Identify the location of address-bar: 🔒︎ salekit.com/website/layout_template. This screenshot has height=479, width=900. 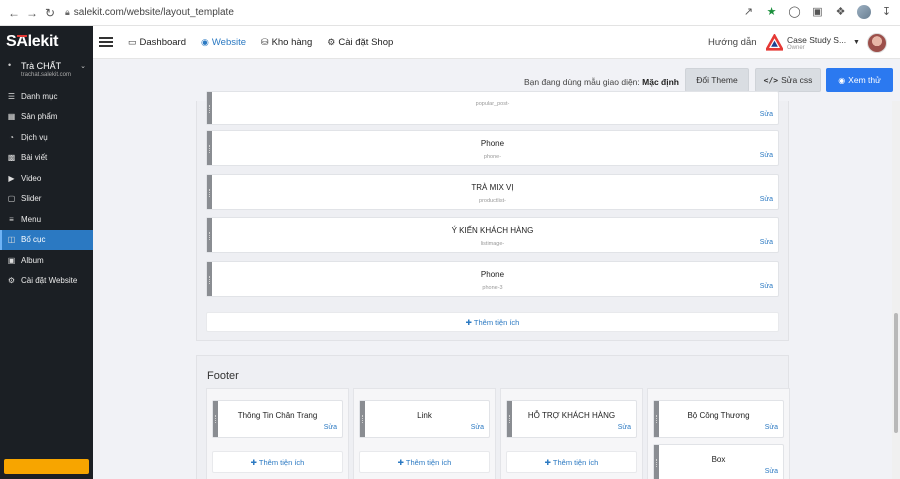
(149, 12).